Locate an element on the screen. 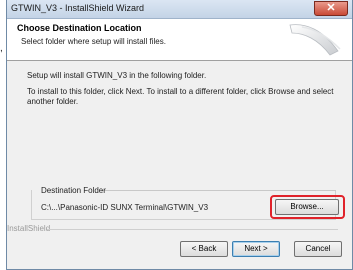 The image size is (353, 270). footer-divider is located at coordinates (192, 229).